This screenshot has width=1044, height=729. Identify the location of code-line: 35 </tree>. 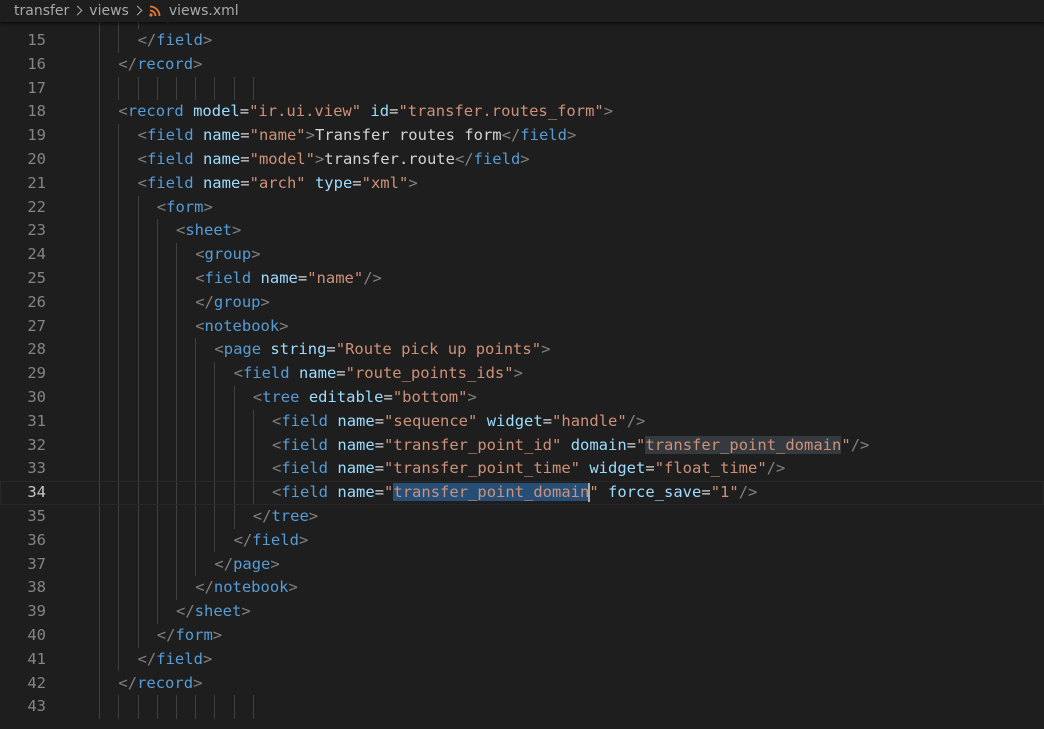
(522, 517).